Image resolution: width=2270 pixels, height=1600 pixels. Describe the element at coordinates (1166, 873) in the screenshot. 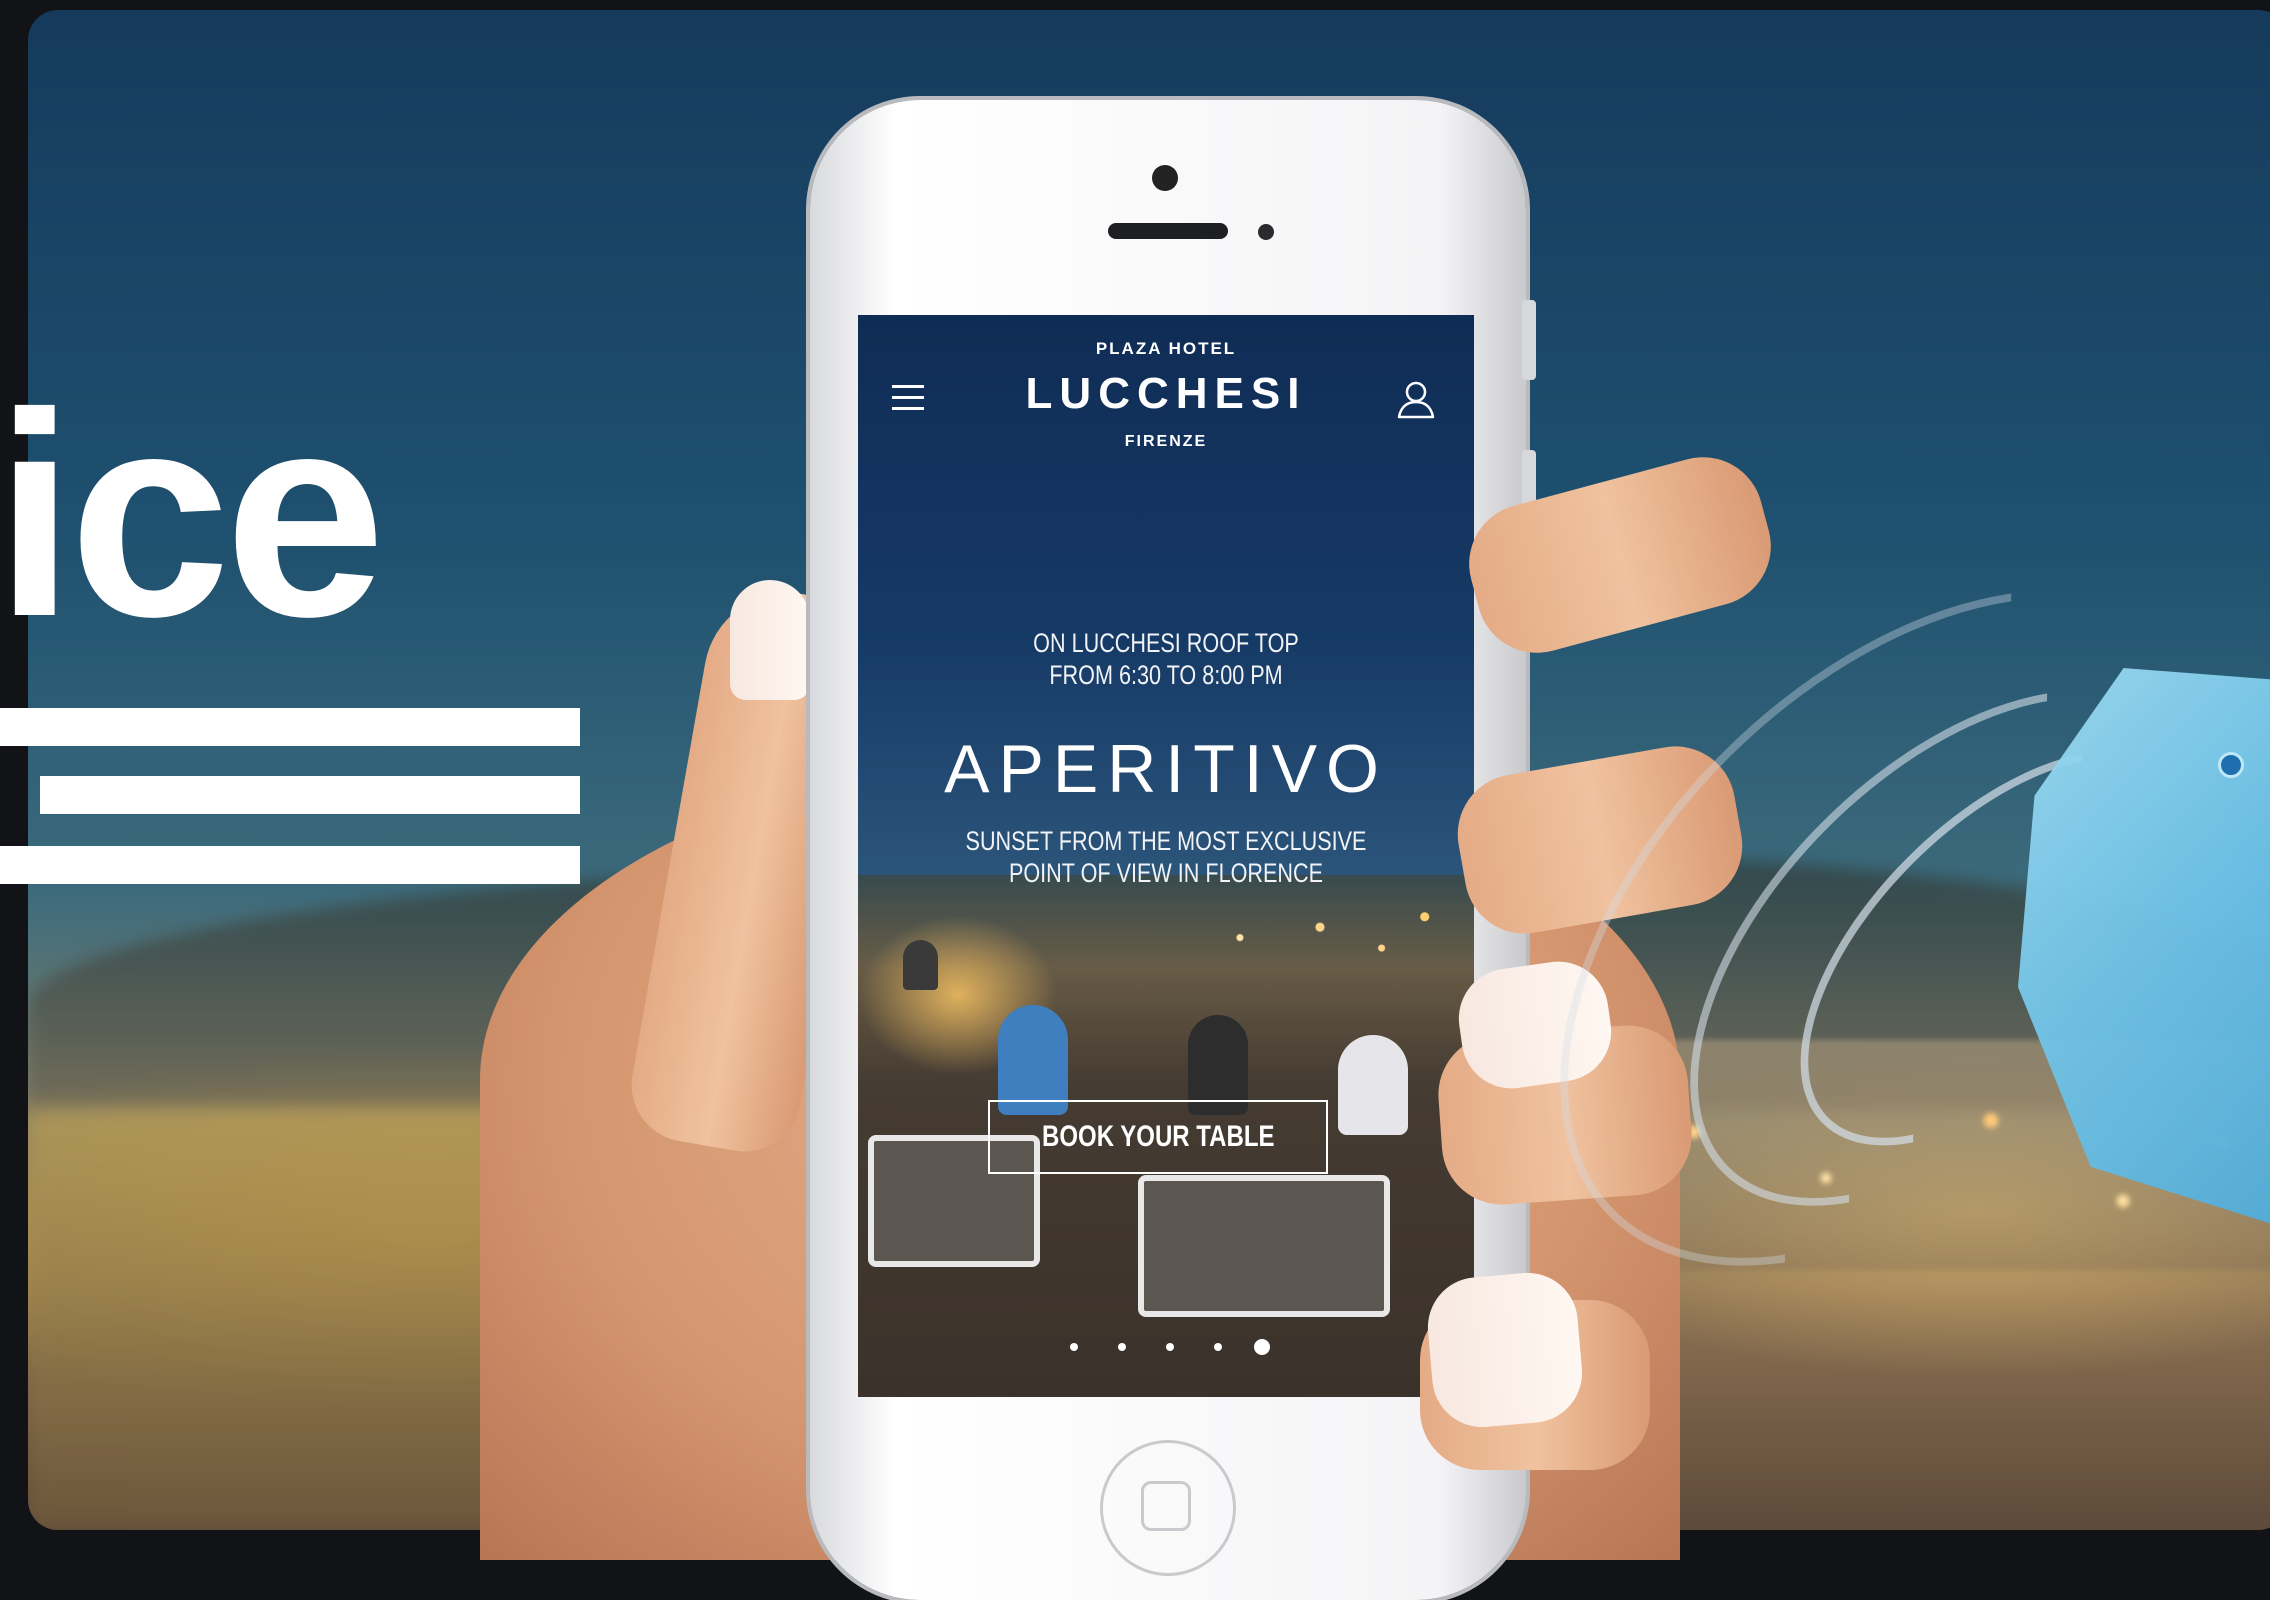

I see `event-description-line: POINT OF VIEW IN FLORENCE` at that location.